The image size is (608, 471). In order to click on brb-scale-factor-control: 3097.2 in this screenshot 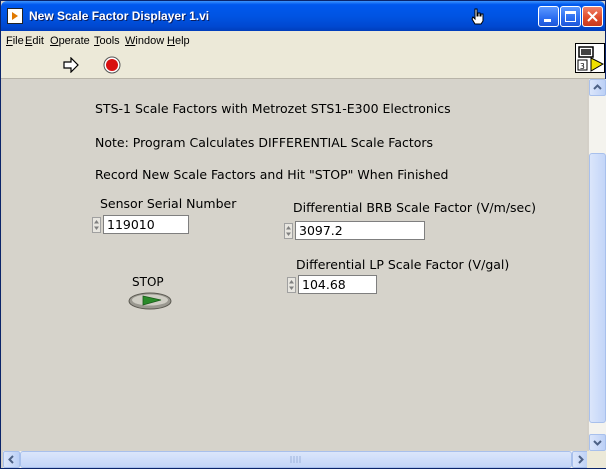, I will do `click(355, 230)`.